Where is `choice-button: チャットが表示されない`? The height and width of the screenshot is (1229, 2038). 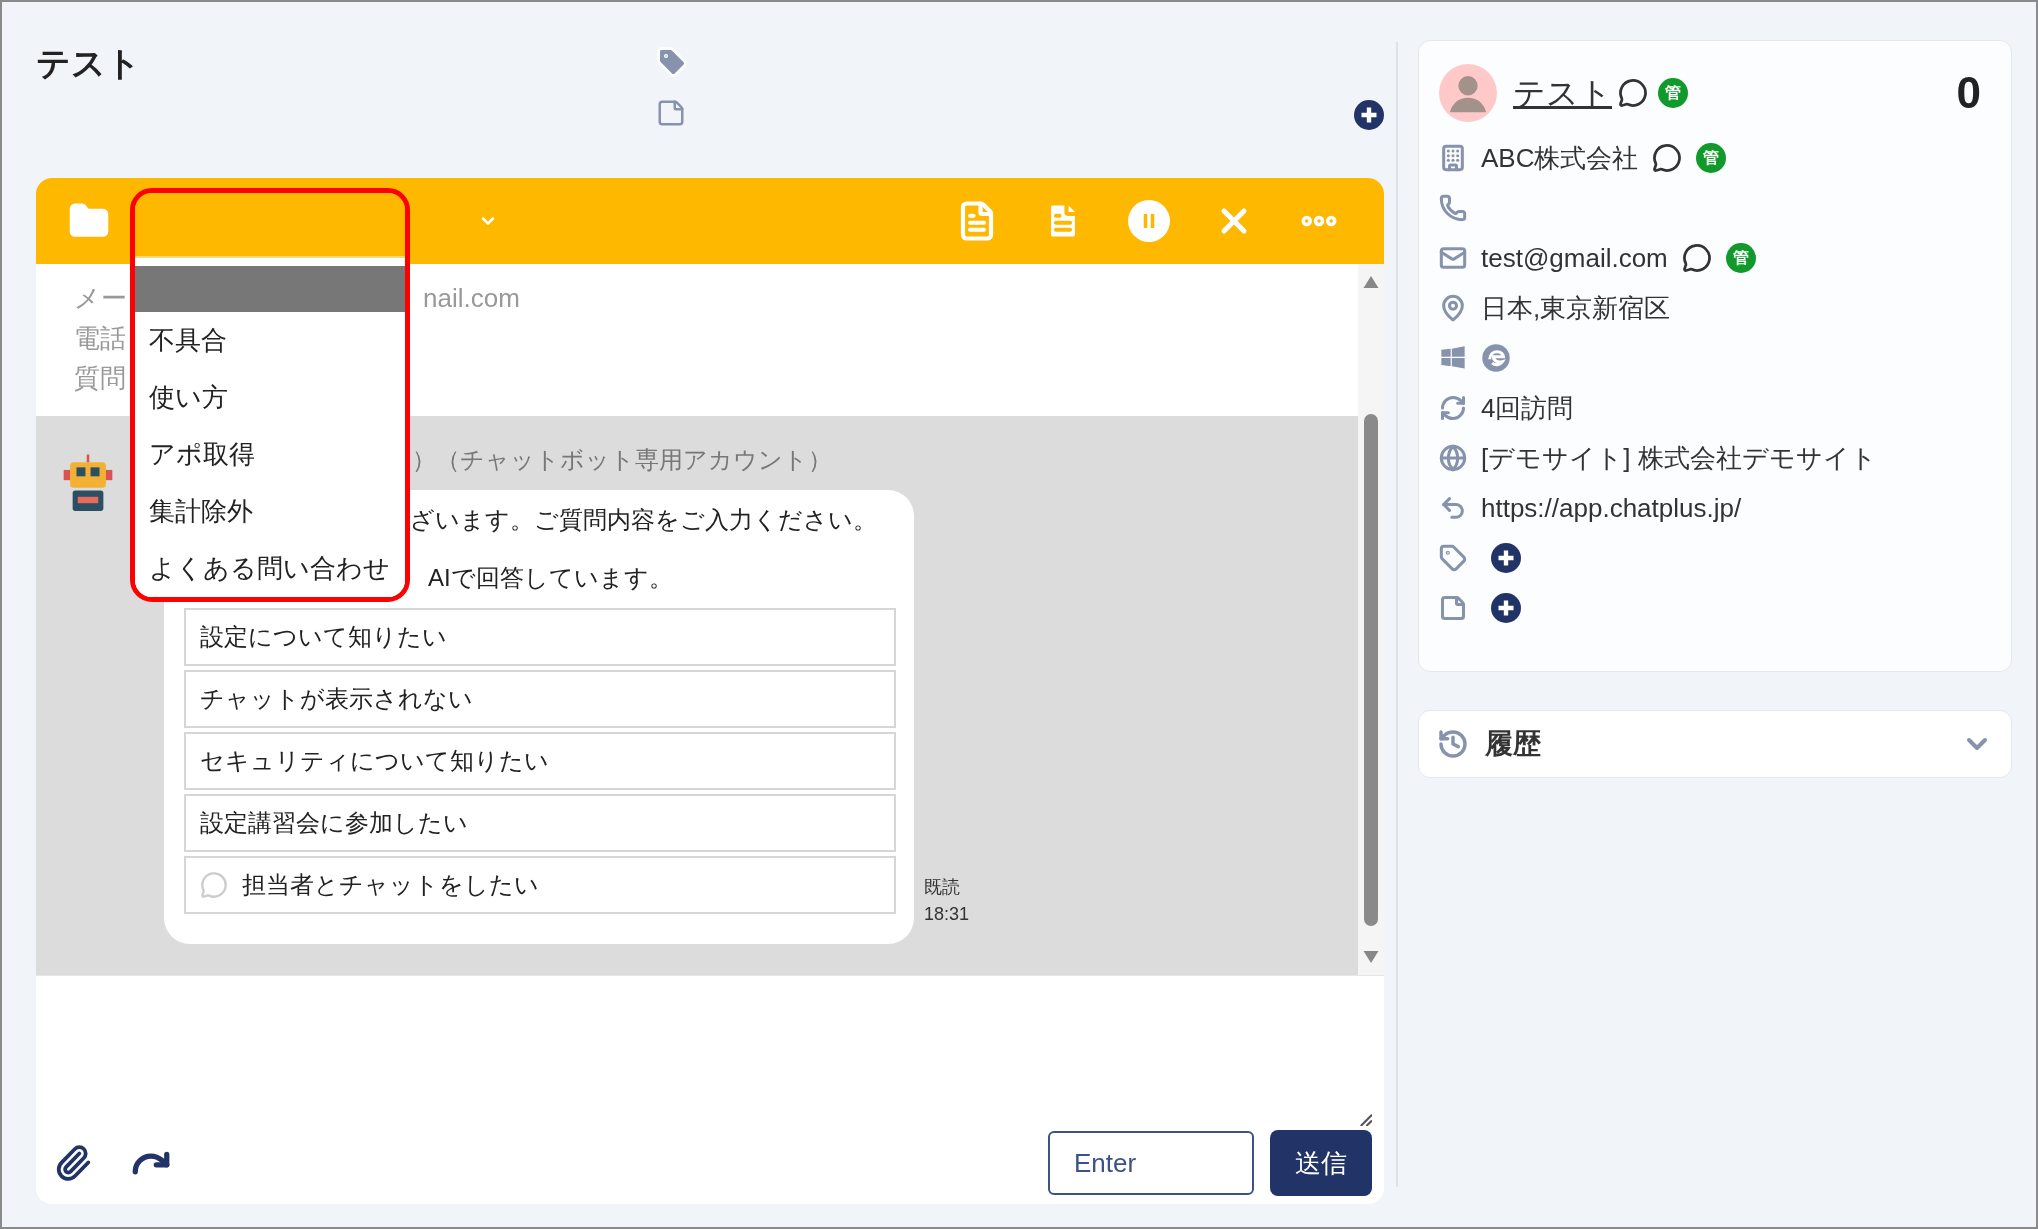 choice-button: チャットが表示されない is located at coordinates (540, 699).